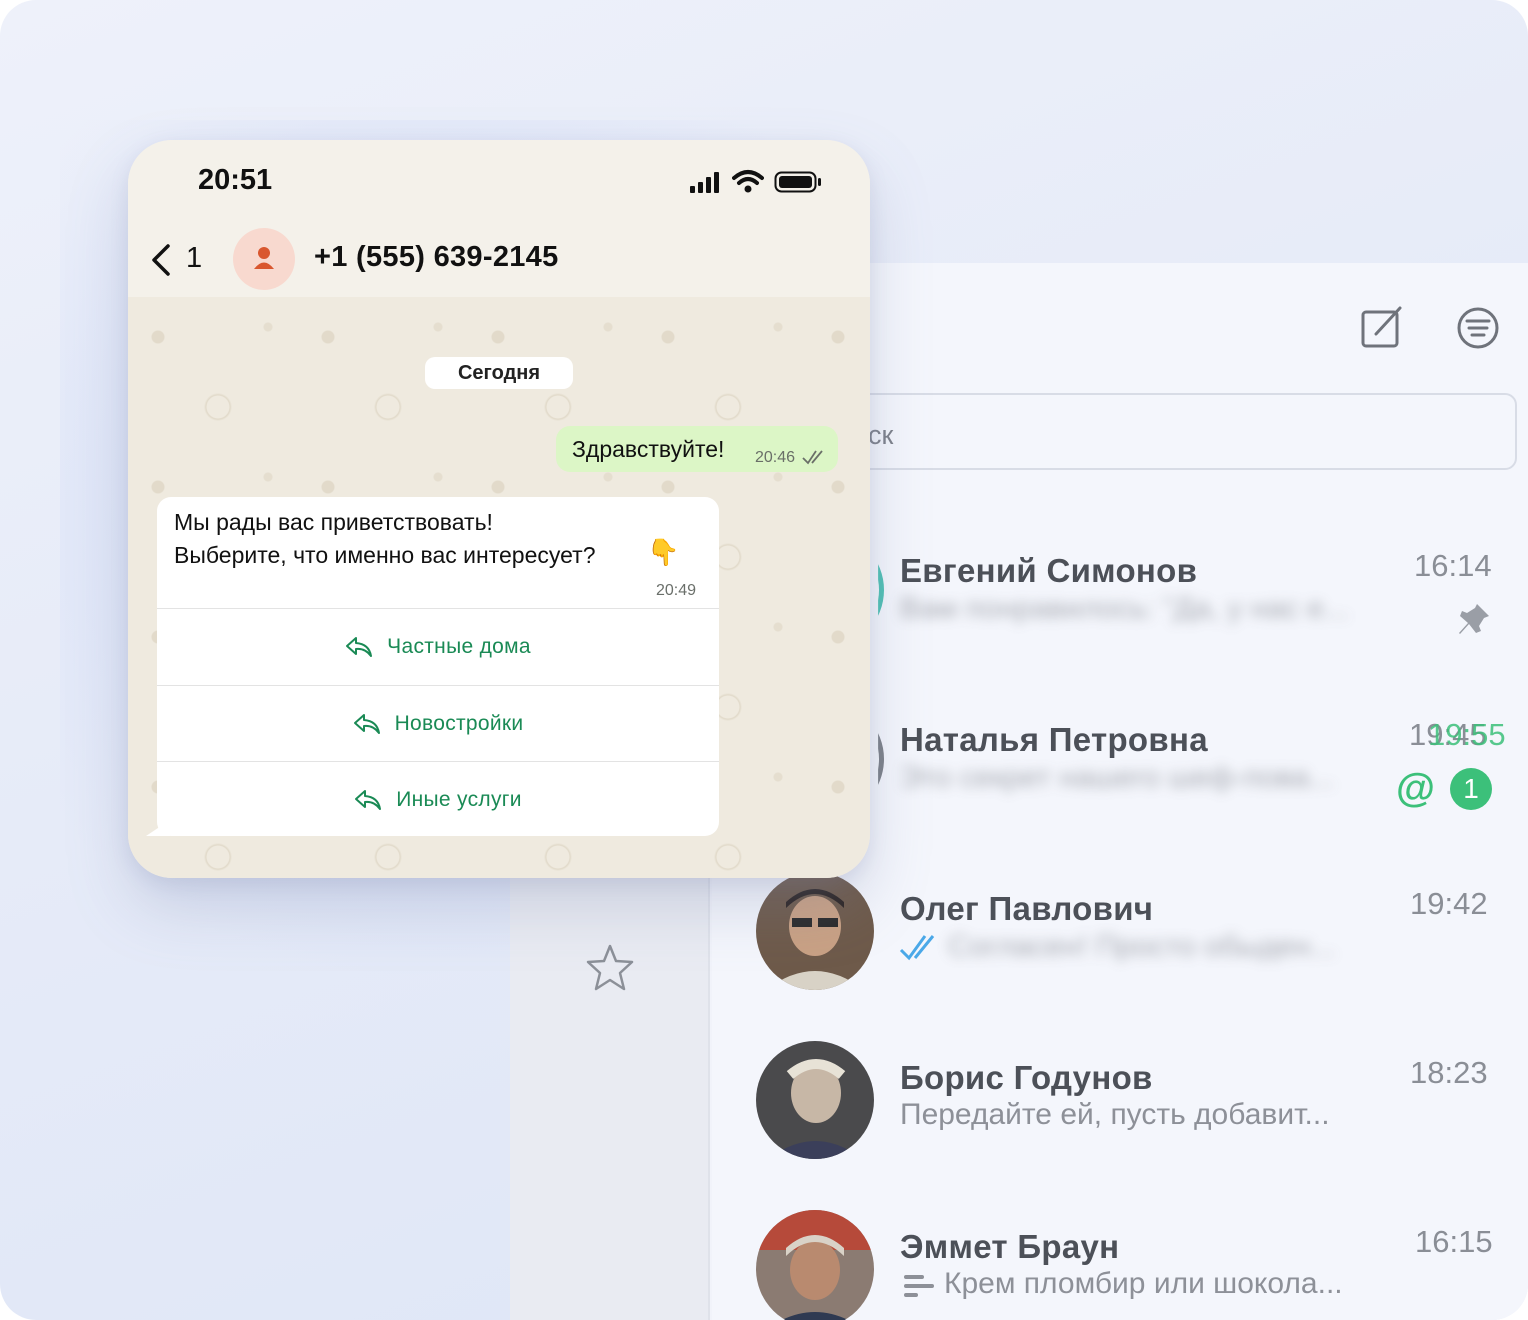 This screenshot has height=1320, width=1528. Describe the element at coordinates (1048, 571) in the screenshot. I see `chat-name: Евгений Симонов` at that location.